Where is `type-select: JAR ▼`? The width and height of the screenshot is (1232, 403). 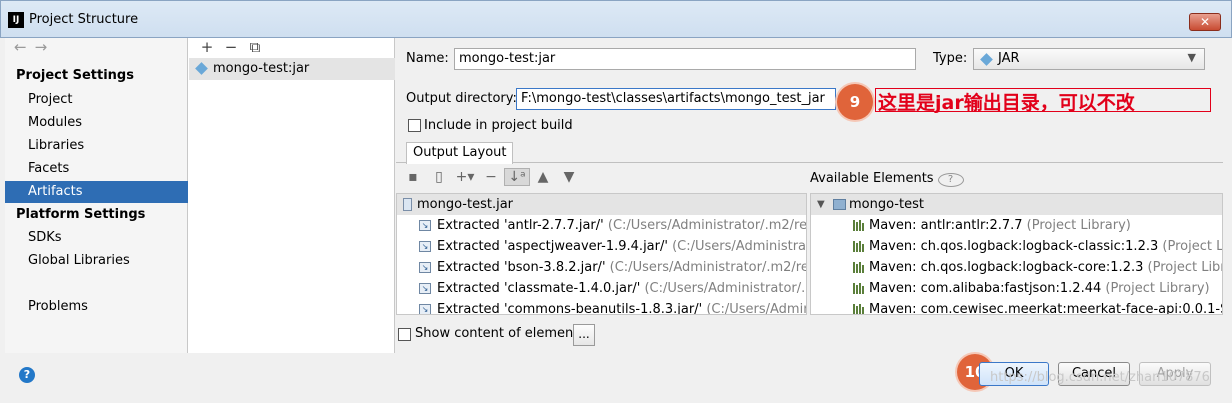
type-select: JAR ▼ is located at coordinates (1089, 59).